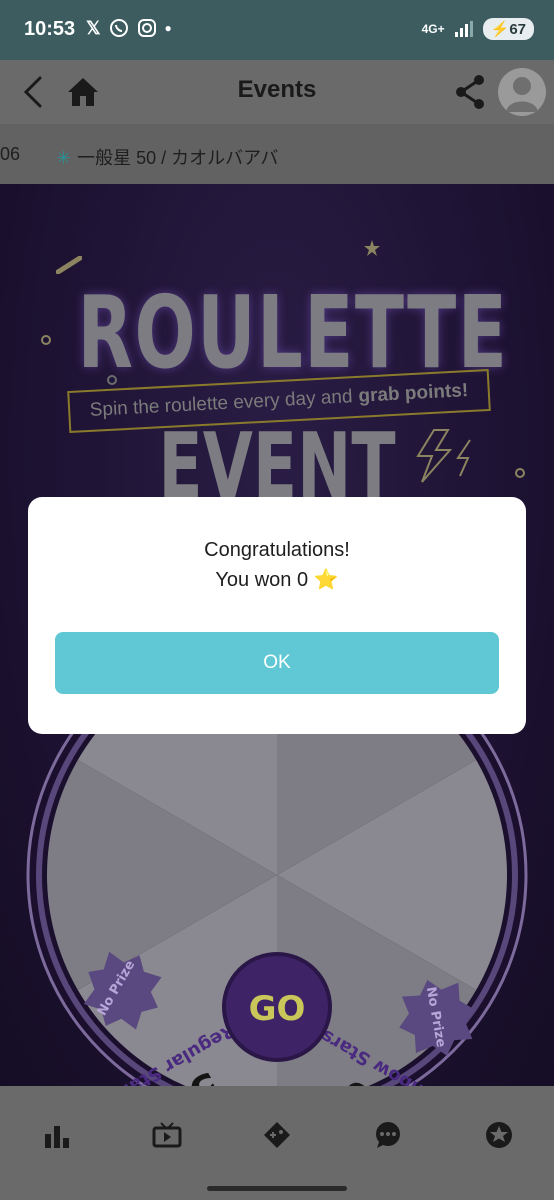  Describe the element at coordinates (433, 29) in the screenshot. I see `network-type: 4G+` at that location.